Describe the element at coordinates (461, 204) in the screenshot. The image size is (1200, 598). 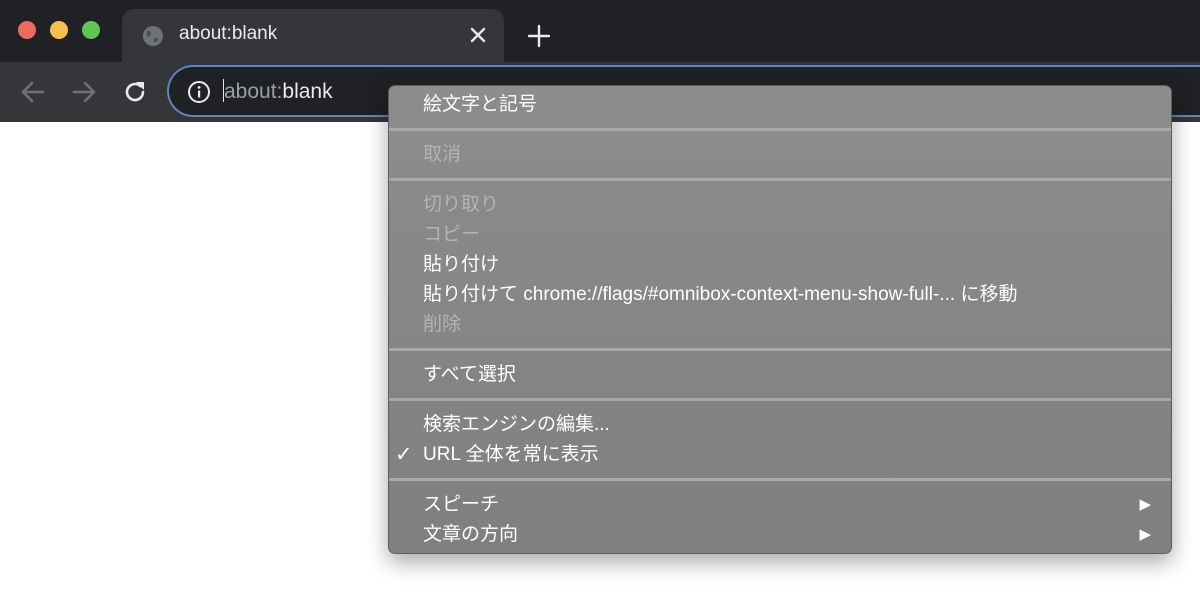
I see `menu-item-cut: 切り取り` at that location.